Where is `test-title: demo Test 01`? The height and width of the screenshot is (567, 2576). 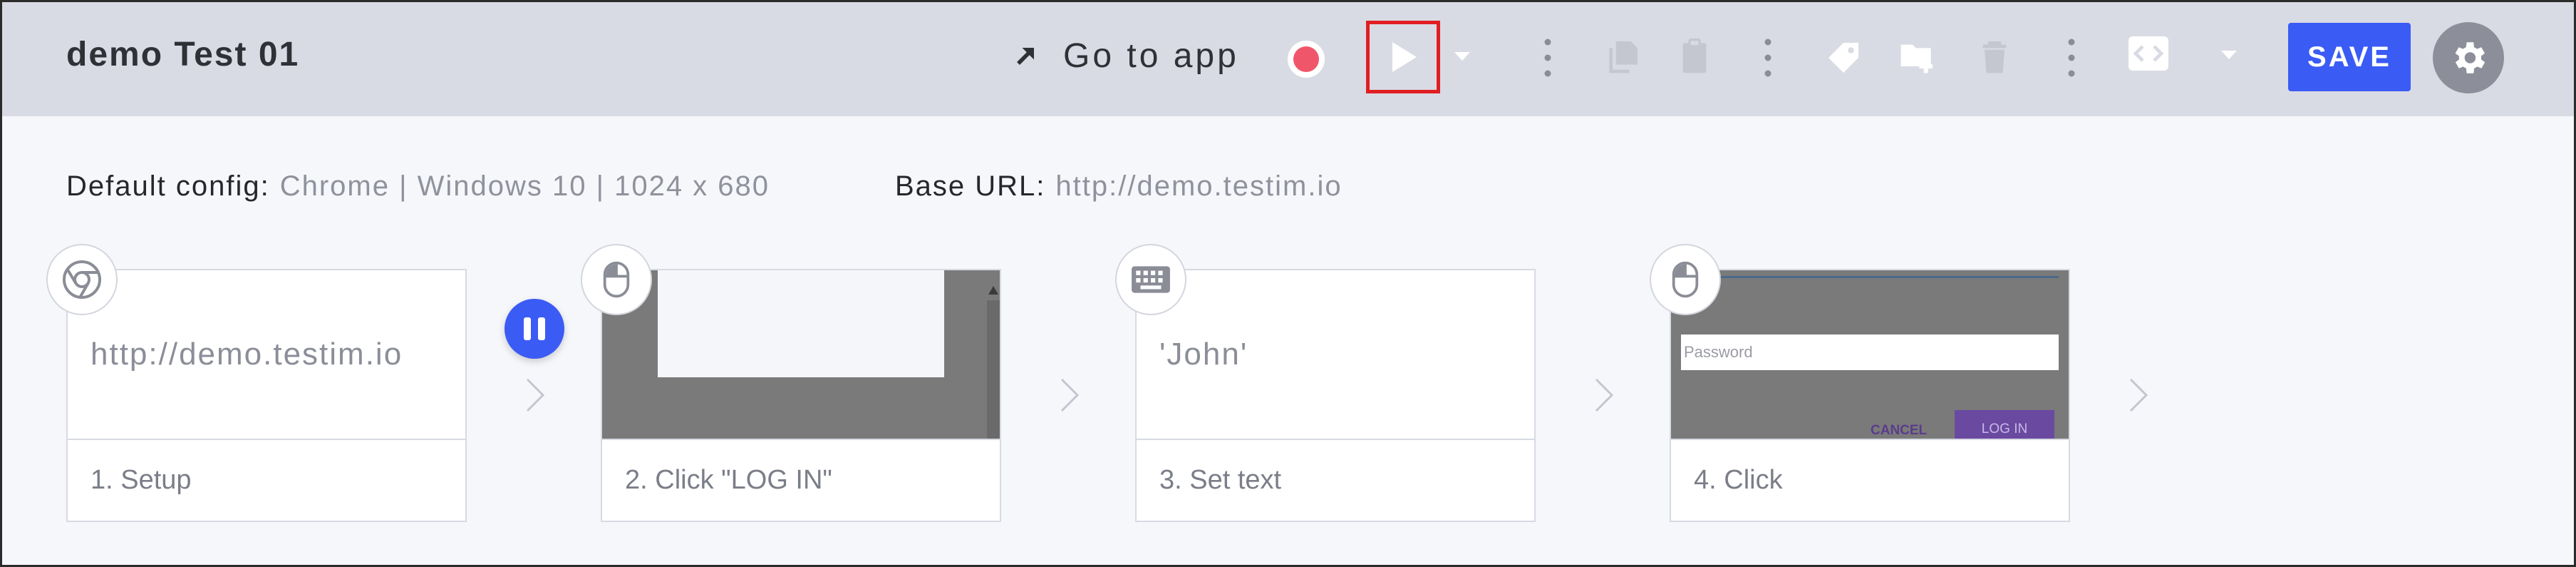
test-title: demo Test 01 is located at coordinates (182, 54).